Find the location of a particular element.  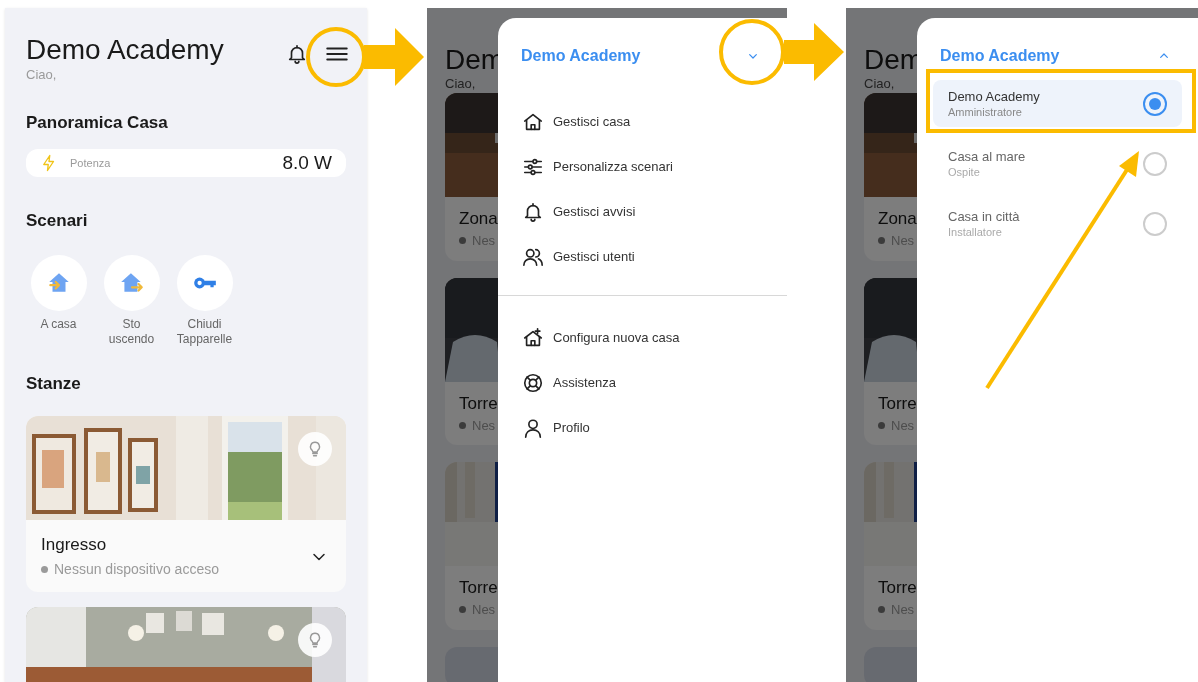

menu-item: Gestisci avvisi is located at coordinates (579, 211).